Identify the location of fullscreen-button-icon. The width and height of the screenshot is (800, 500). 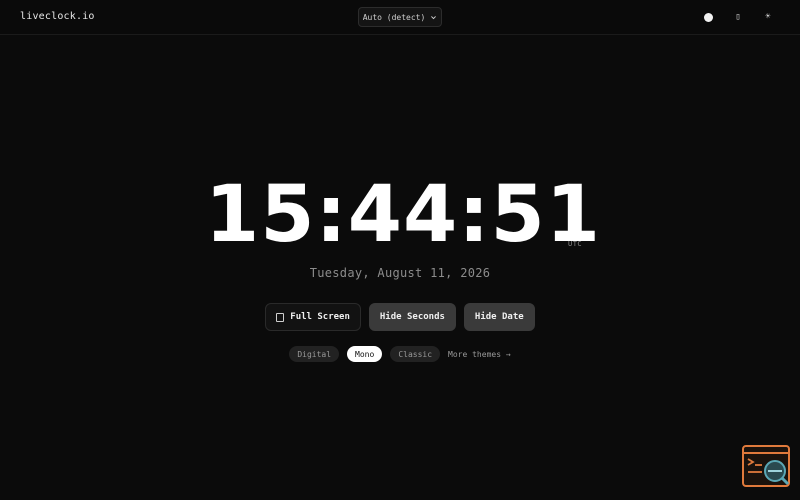
(280, 317).